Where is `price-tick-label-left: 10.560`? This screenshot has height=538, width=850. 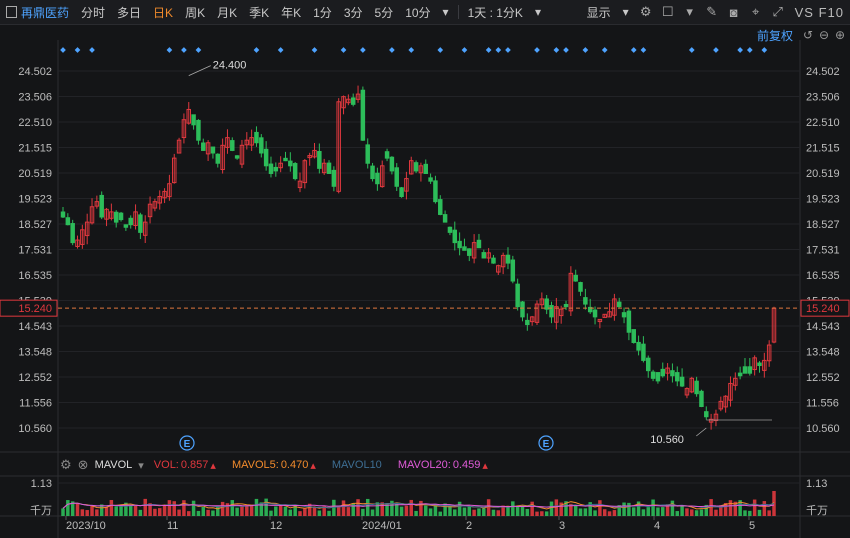 price-tick-label-left: 10.560 is located at coordinates (35, 429).